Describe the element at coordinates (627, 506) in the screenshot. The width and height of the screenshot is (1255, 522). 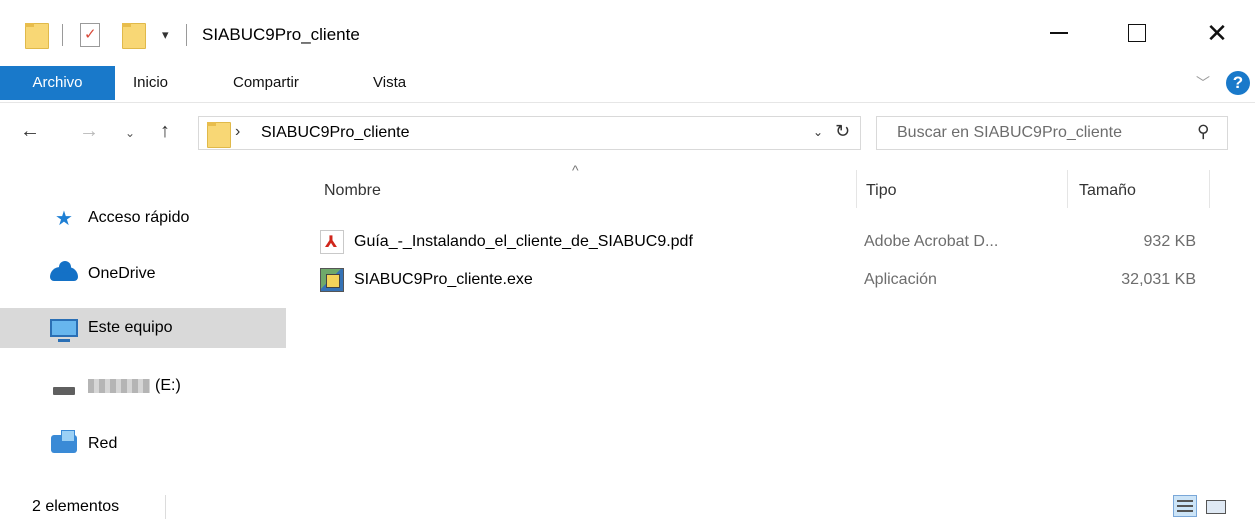
I see `status-bar: 2 elementos` at that location.